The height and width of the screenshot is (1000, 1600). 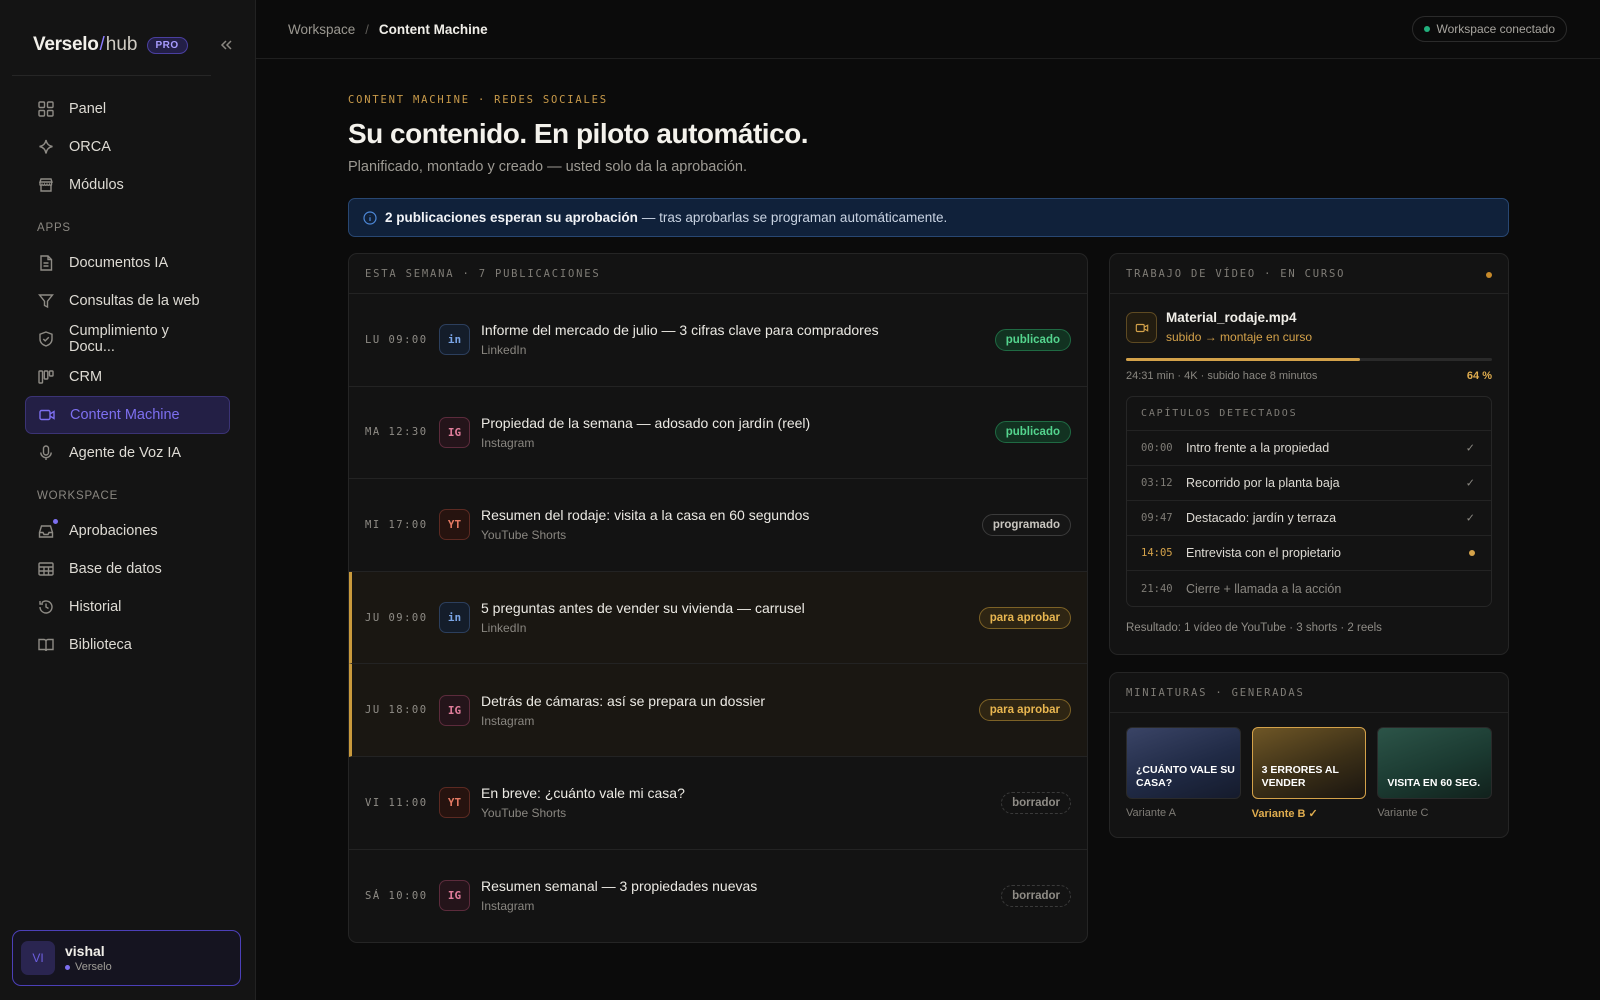 I want to click on in-progress-dot, so click(x=1472, y=553).